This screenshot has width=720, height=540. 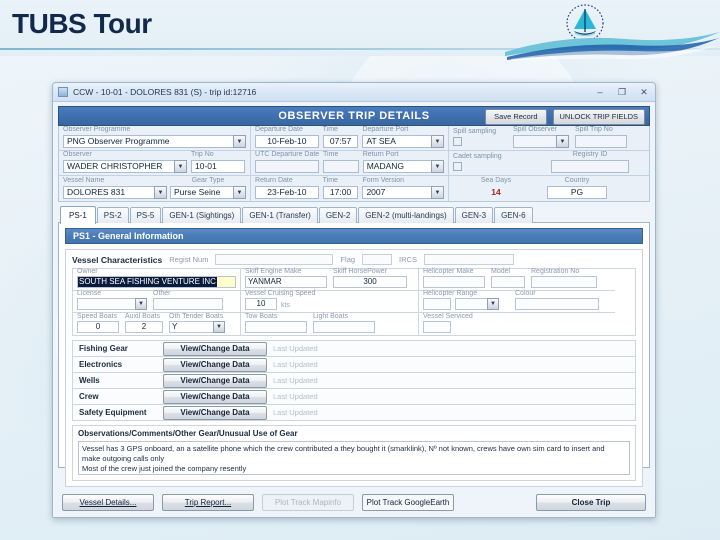 What do you see at coordinates (406, 215) in the screenshot?
I see `tab-gen-2-multi-landings: GEN-2 (multi-landings)` at bounding box center [406, 215].